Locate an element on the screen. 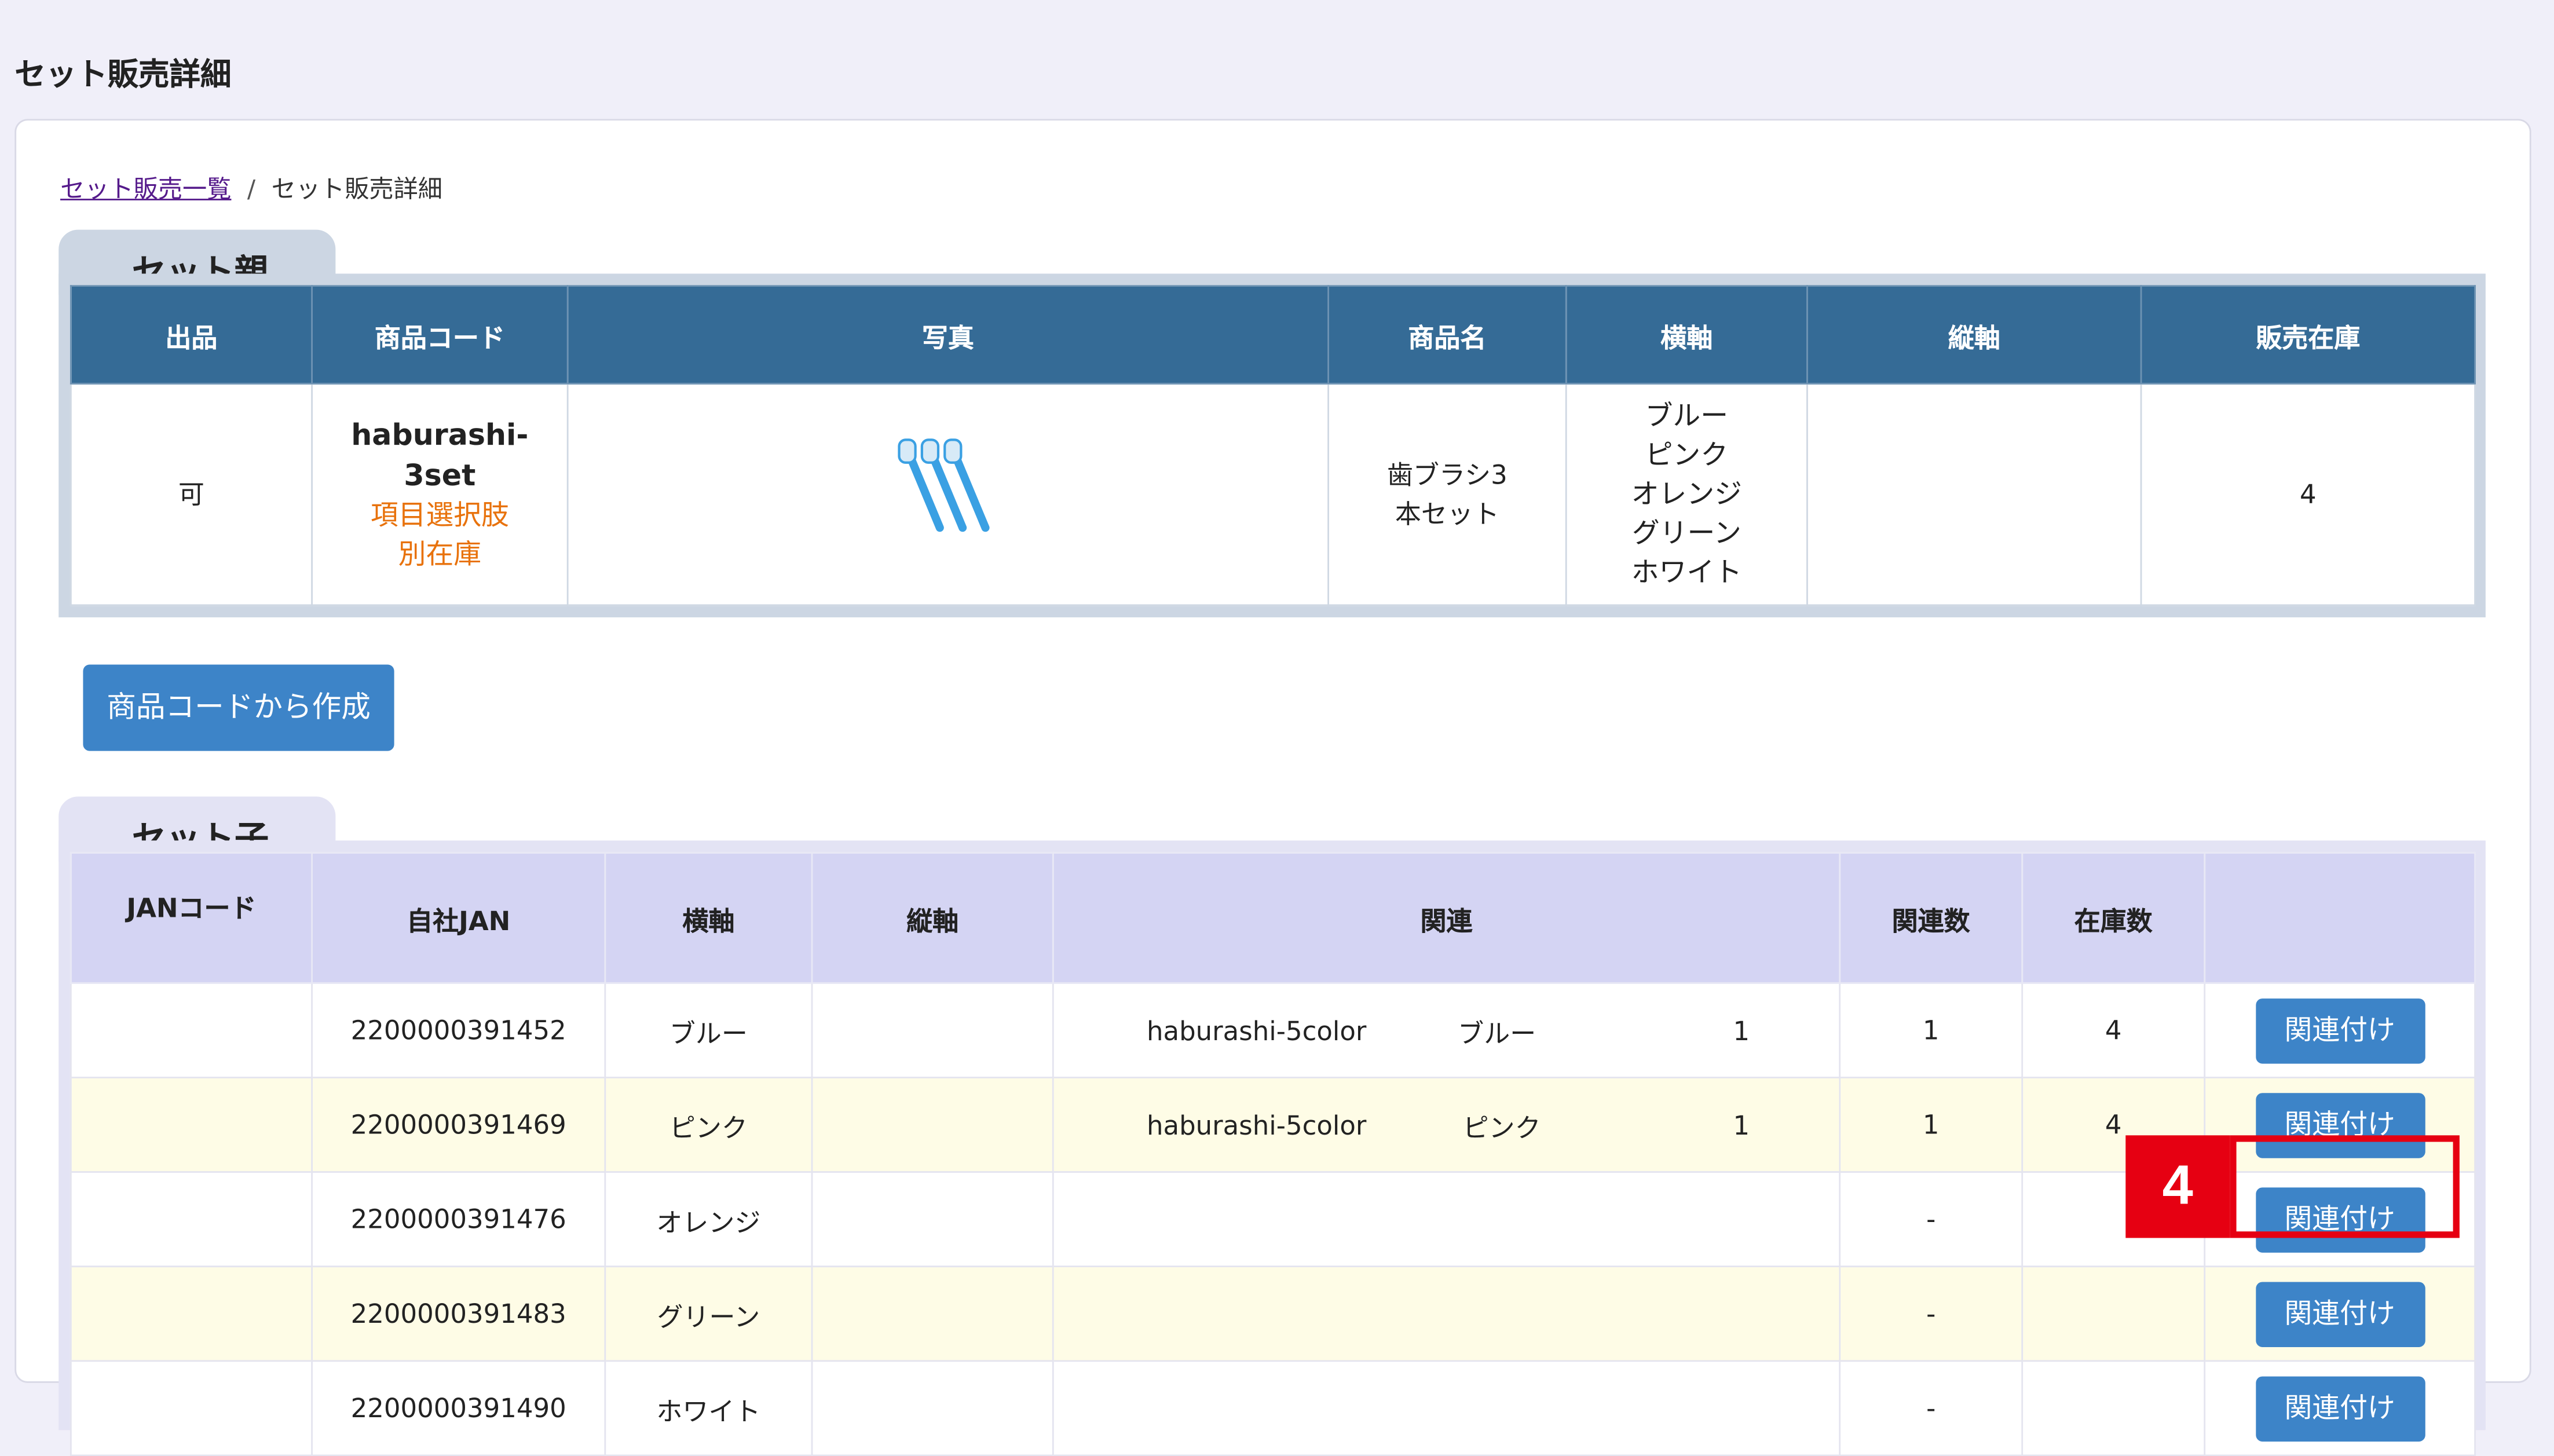 The image size is (2554, 1456). axis-value: グリーン is located at coordinates (1686, 534).